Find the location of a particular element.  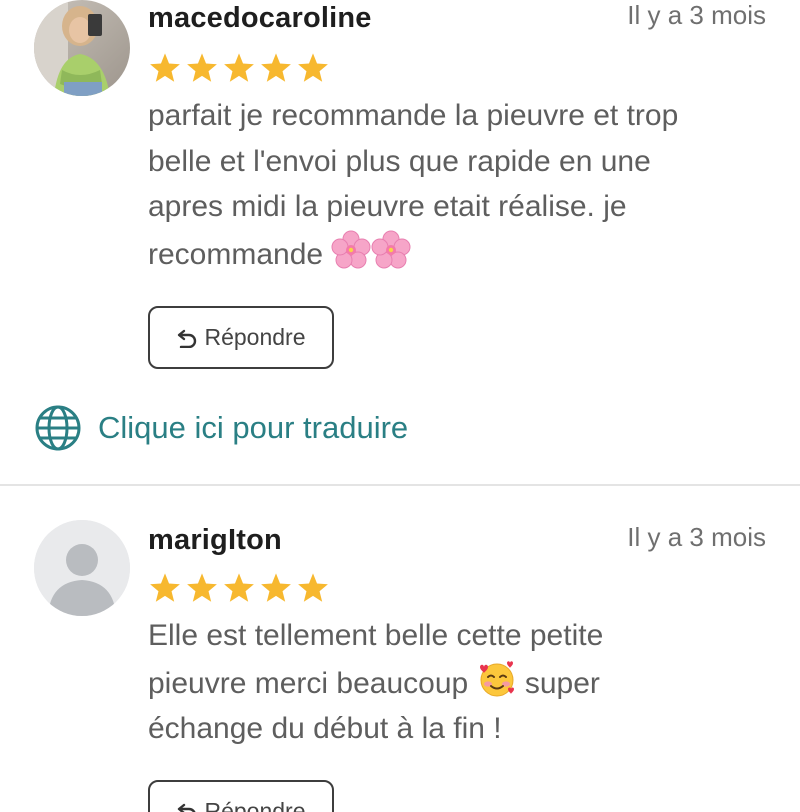

user-photo-icon is located at coordinates (82, 48).